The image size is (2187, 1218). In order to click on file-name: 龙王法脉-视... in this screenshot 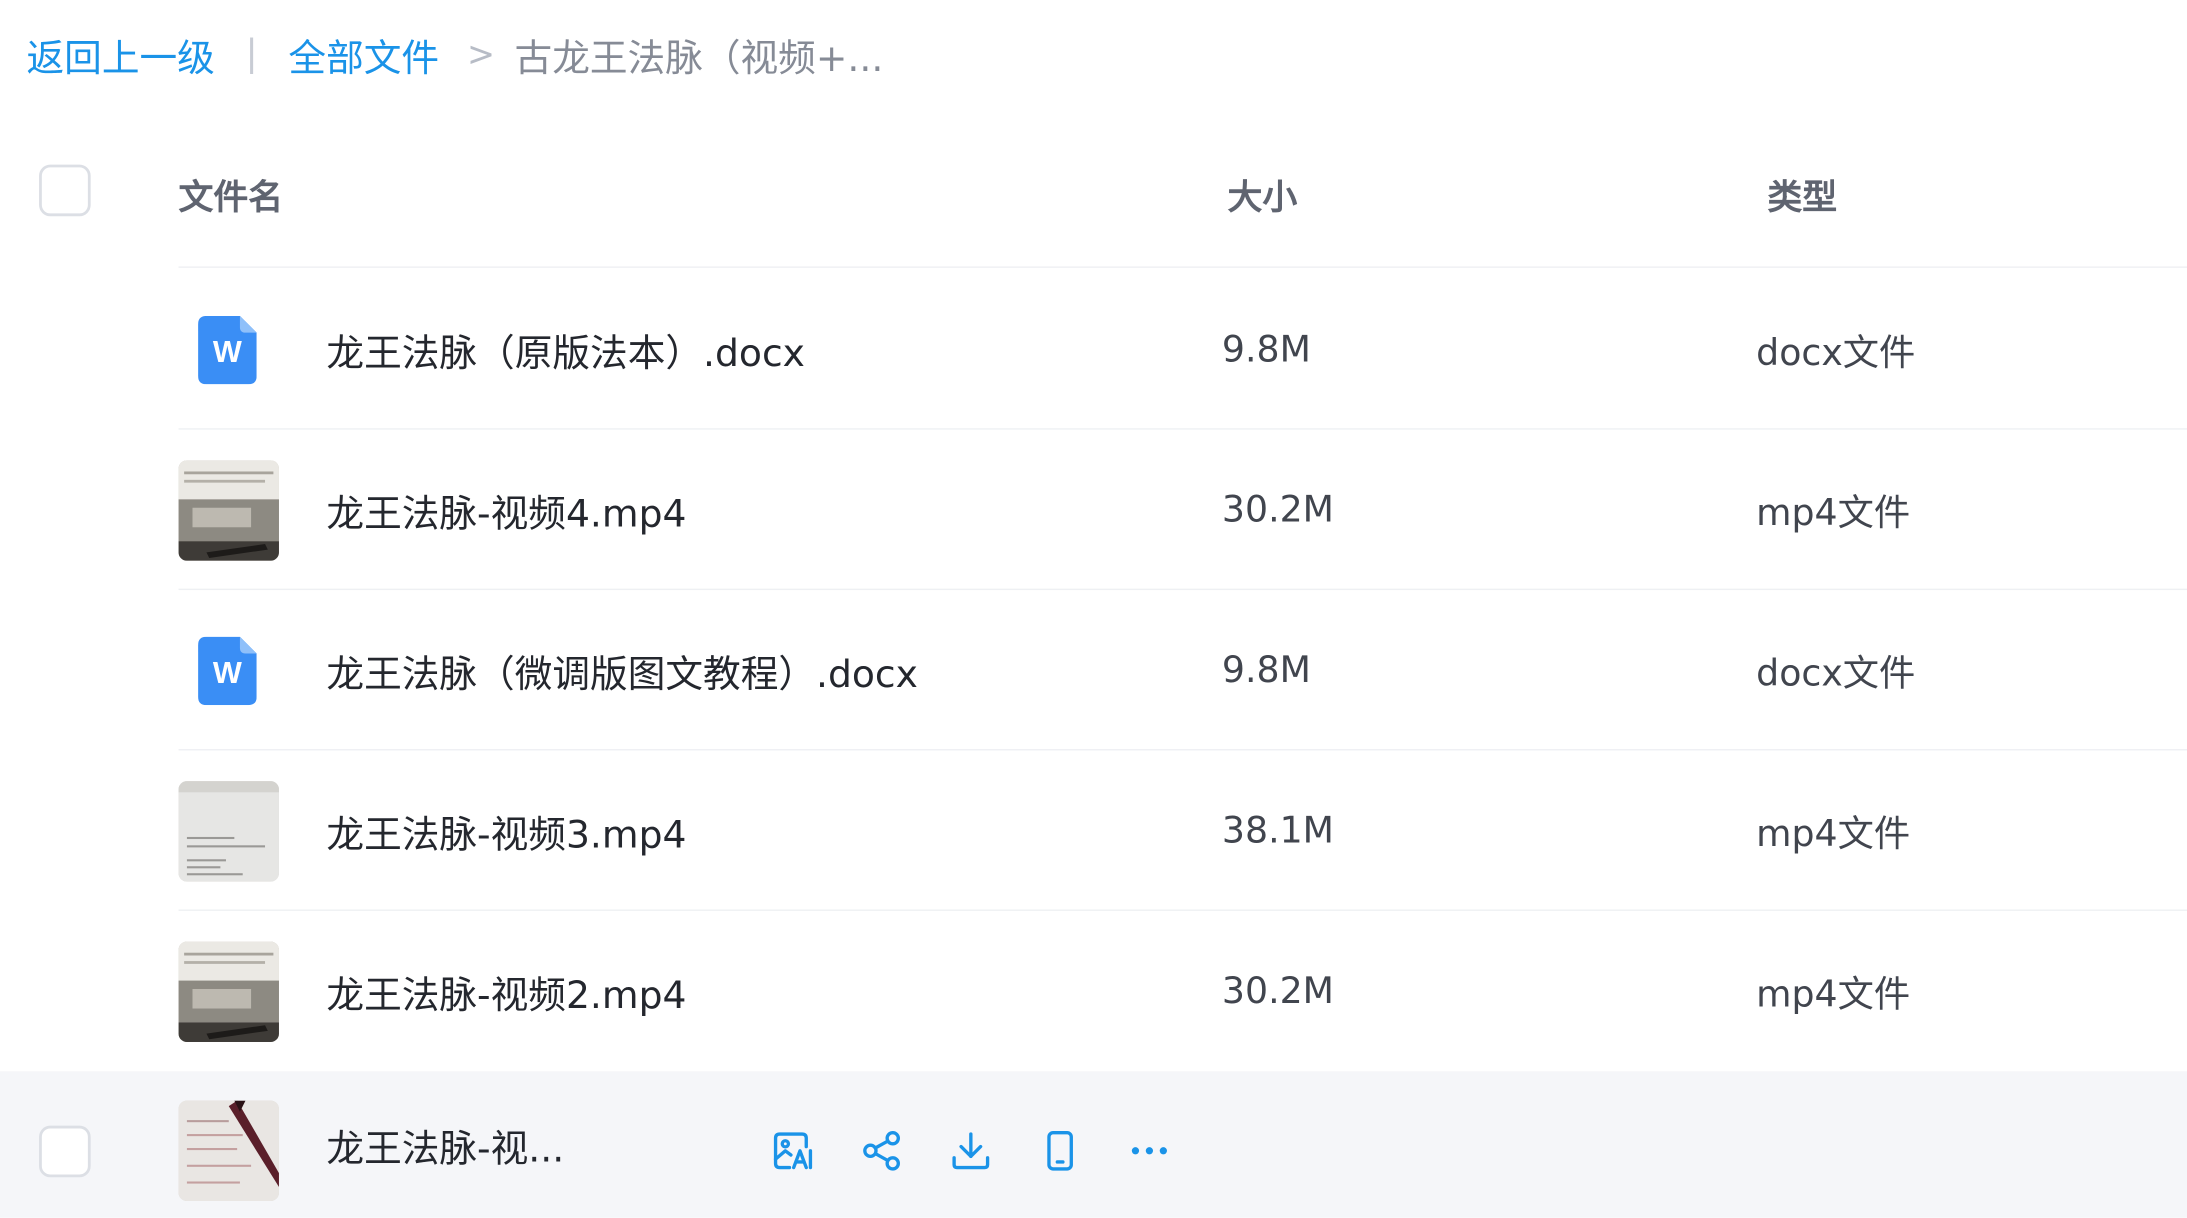, I will do `click(445, 1144)`.